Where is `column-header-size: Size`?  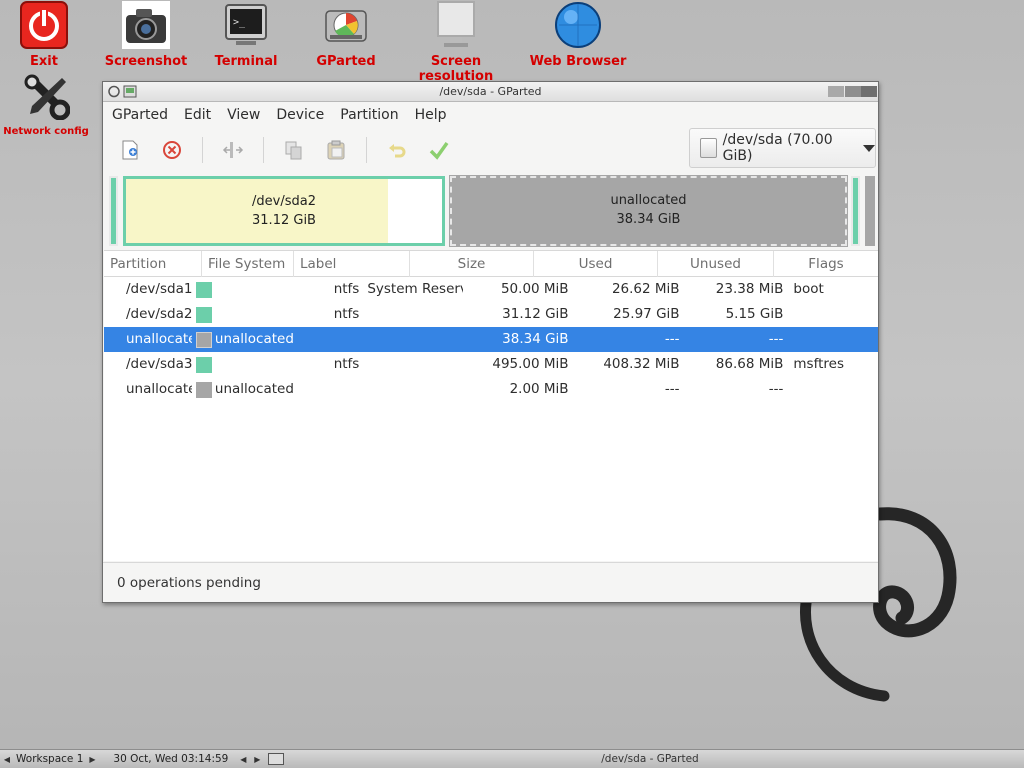
column-header-size: Size is located at coordinates (472, 264).